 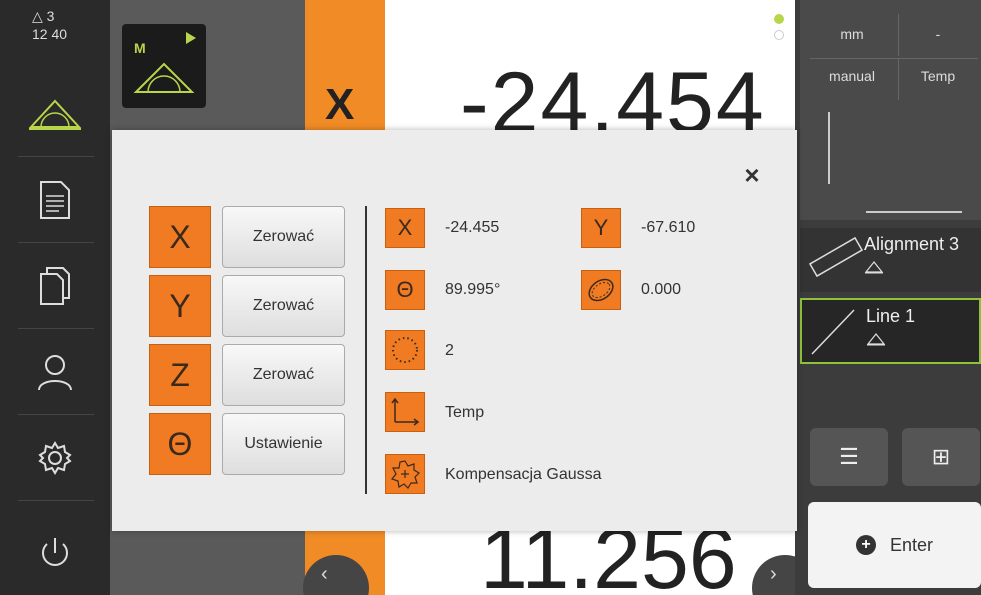 I want to click on power-icon, so click(x=55, y=553).